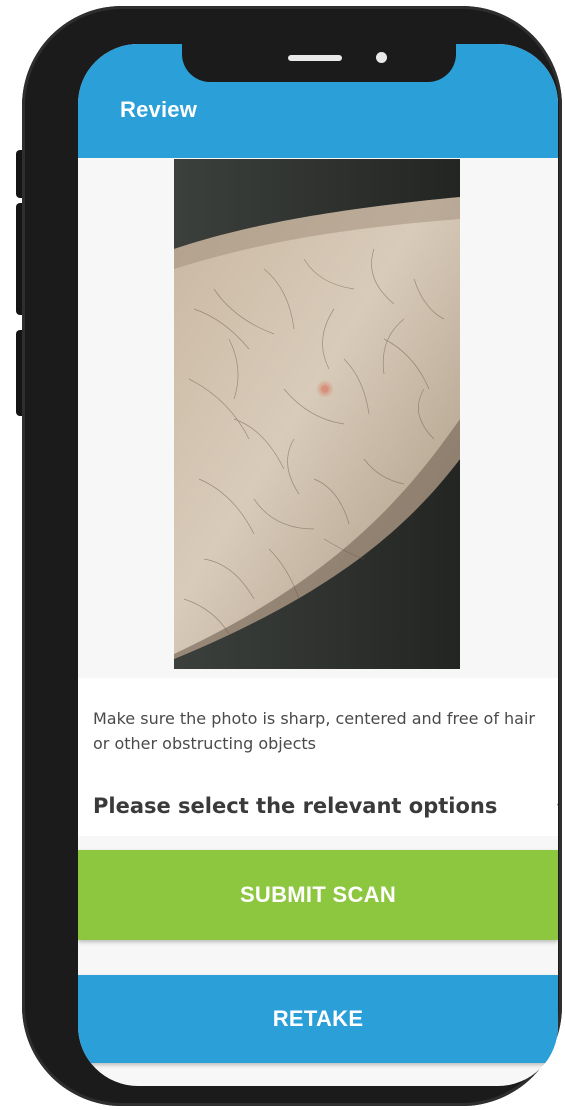 Image resolution: width=565 pixels, height=1110 pixels. What do you see at coordinates (318, 895) in the screenshot?
I see `submit-scan-button: SUBMIT SCAN` at bounding box center [318, 895].